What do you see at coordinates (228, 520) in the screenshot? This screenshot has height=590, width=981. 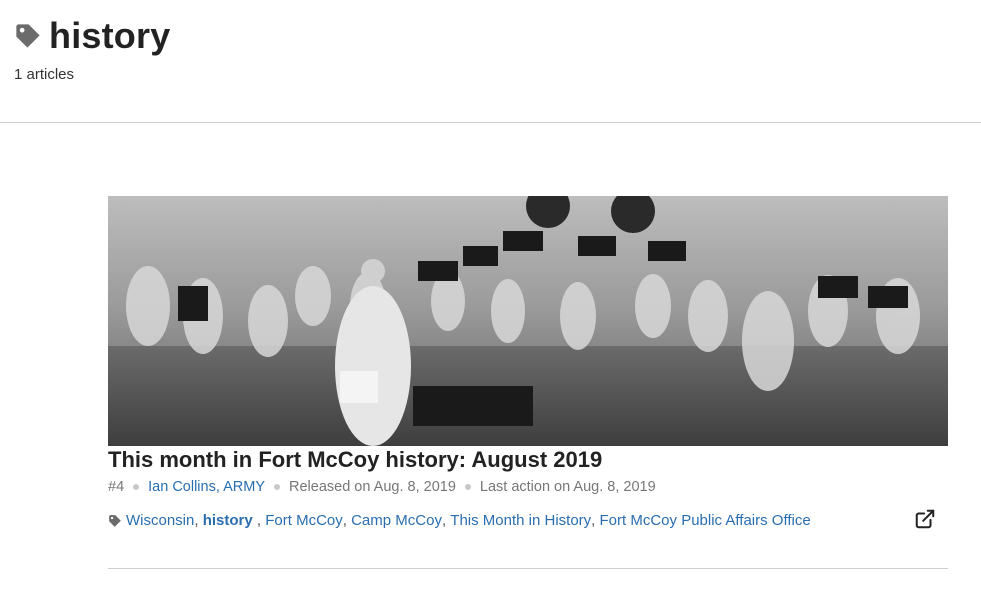 I see `tag-link-history: history` at bounding box center [228, 520].